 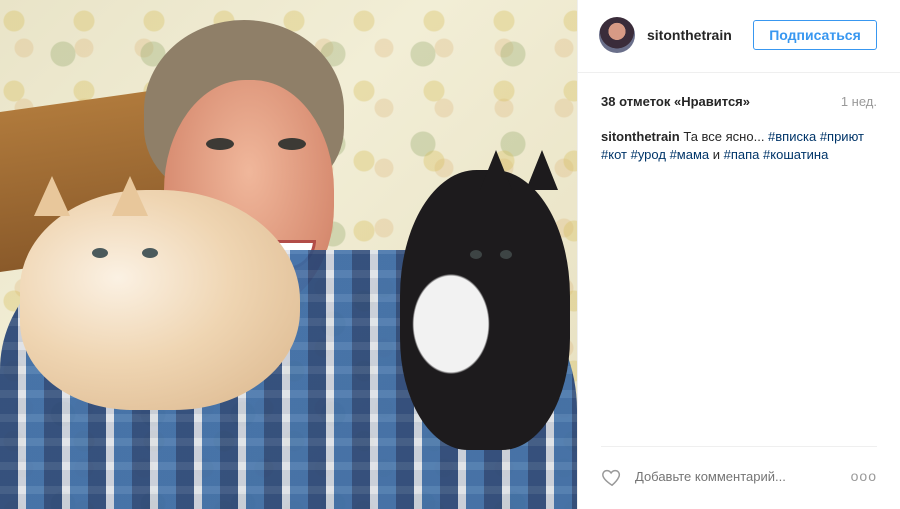 I want to click on black-kitten-right-ear, so click(x=542, y=170).